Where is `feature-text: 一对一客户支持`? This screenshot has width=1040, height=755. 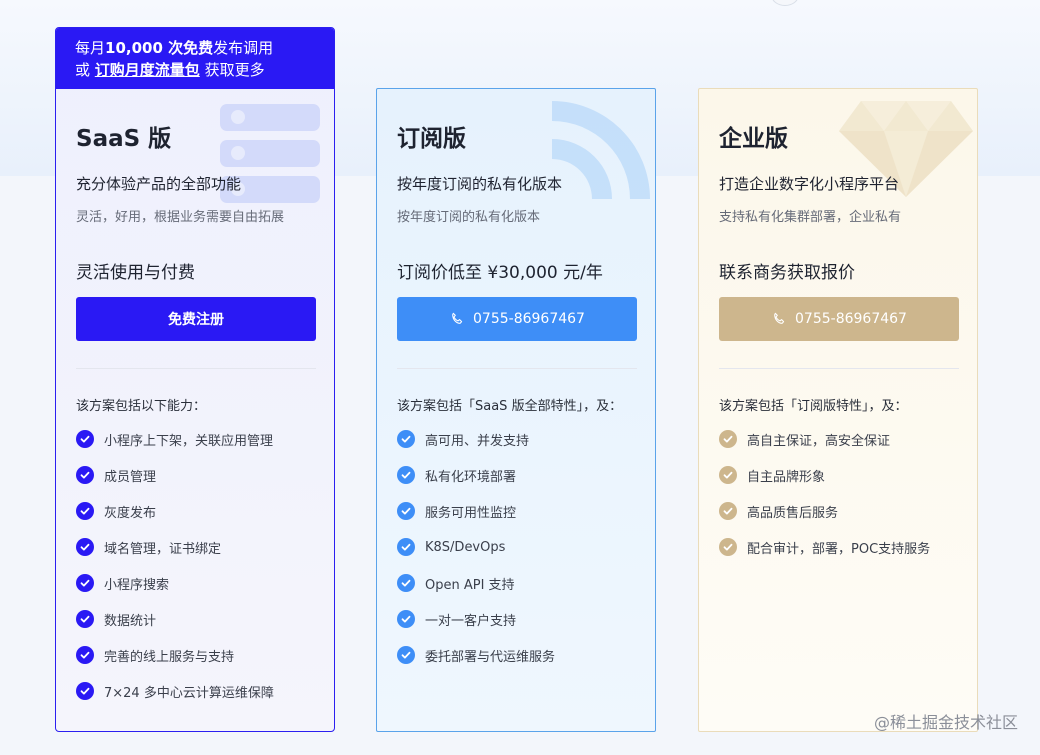 feature-text: 一对一客户支持 is located at coordinates (471, 621).